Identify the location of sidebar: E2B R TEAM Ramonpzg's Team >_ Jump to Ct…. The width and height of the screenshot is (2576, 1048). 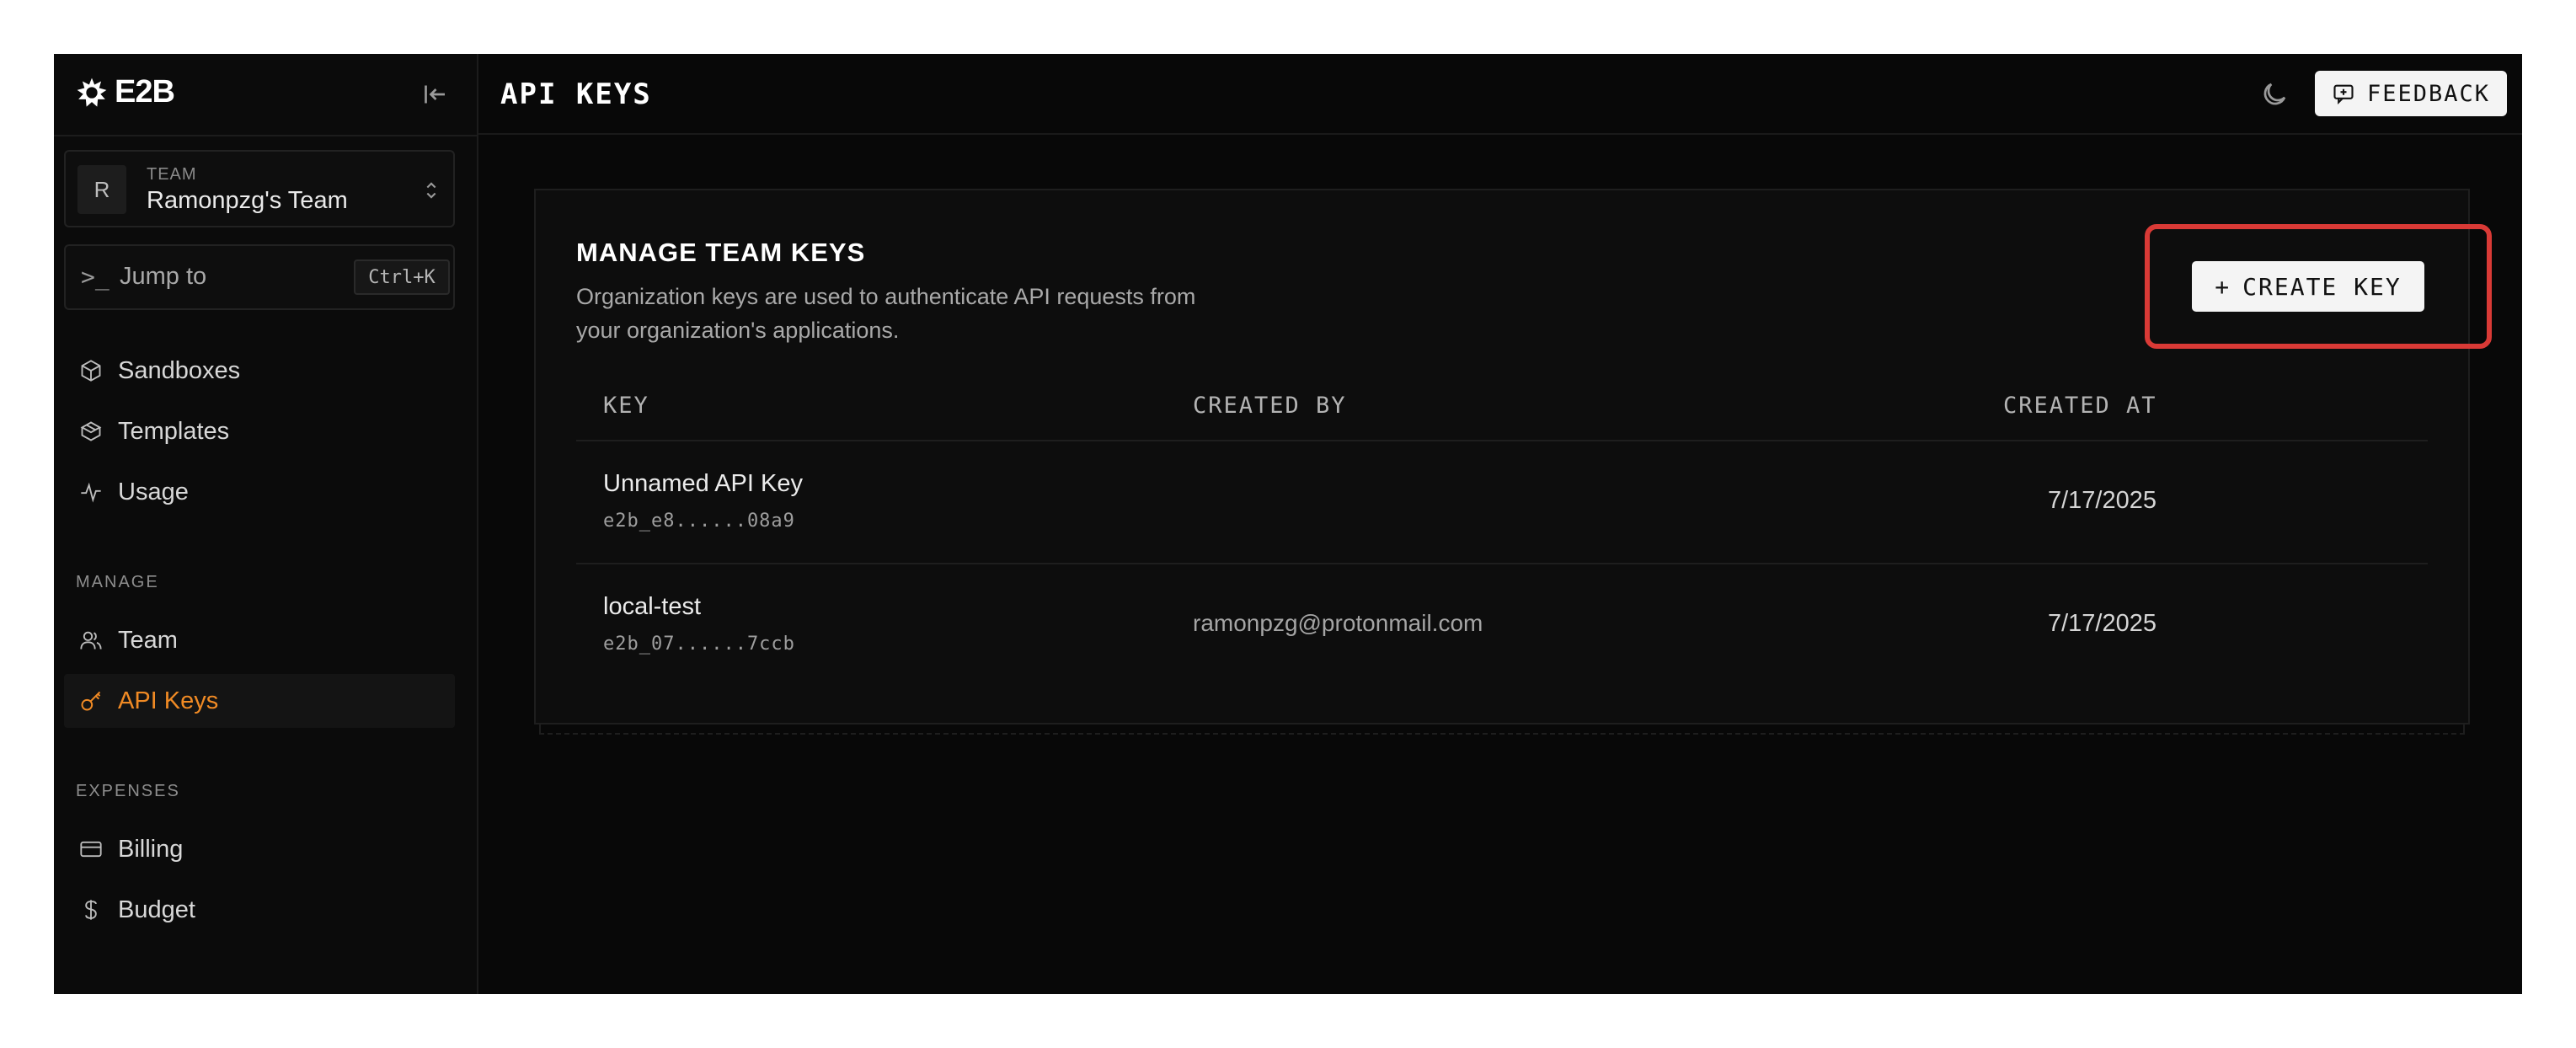
(266, 524).